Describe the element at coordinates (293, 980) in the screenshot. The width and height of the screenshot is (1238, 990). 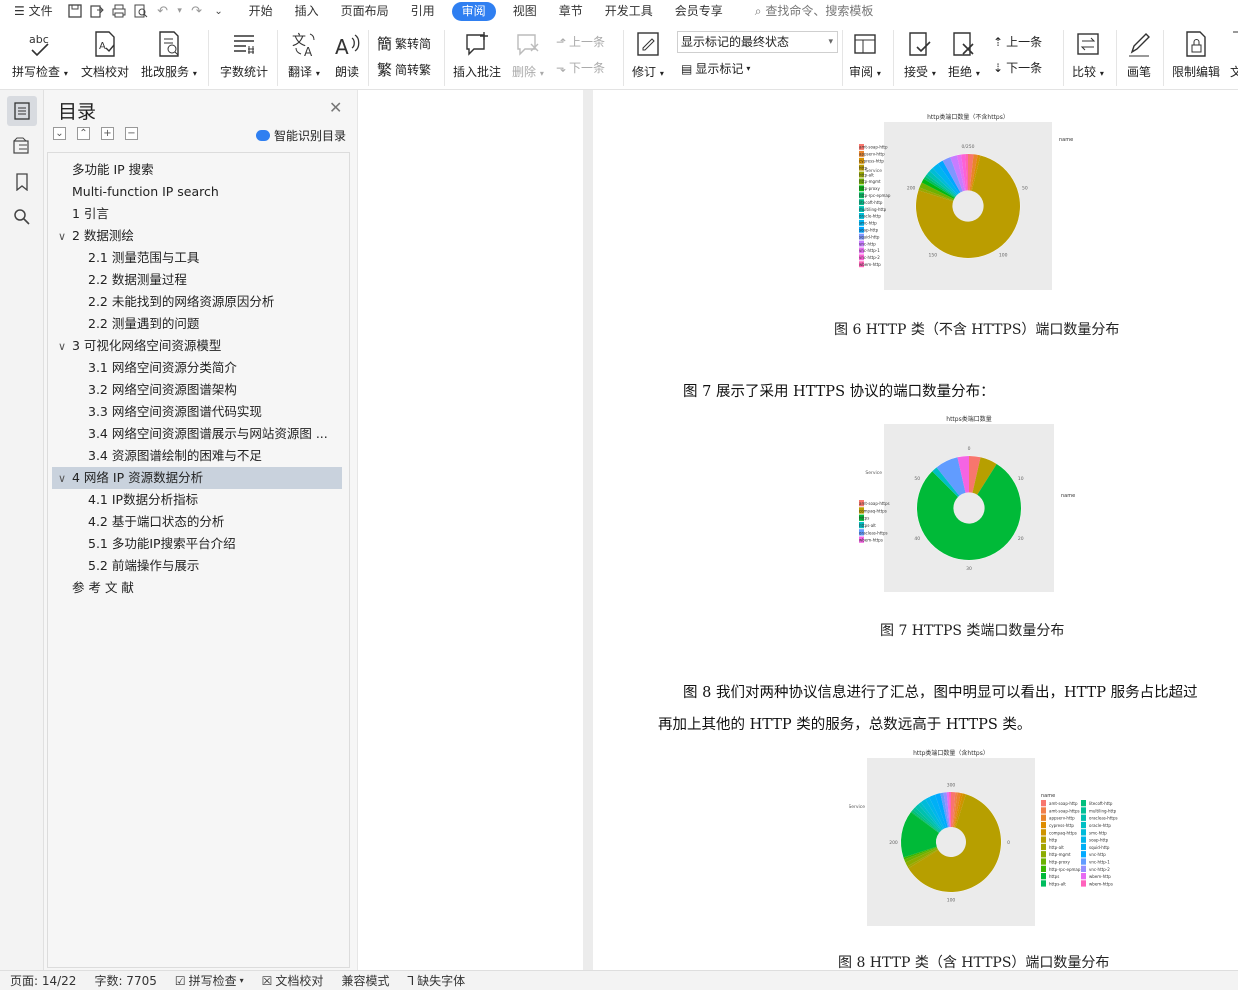
I see `proofread-status: ☒ 文档校对` at that location.